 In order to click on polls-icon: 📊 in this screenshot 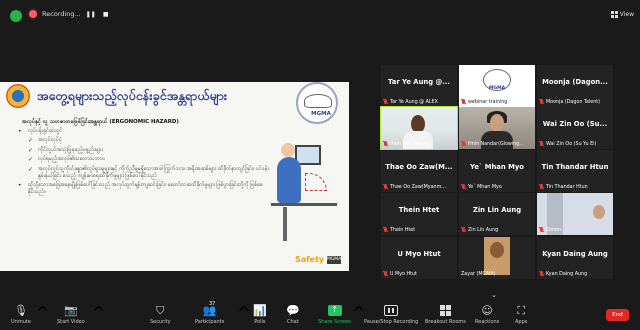, I will do `click(260, 310)`.